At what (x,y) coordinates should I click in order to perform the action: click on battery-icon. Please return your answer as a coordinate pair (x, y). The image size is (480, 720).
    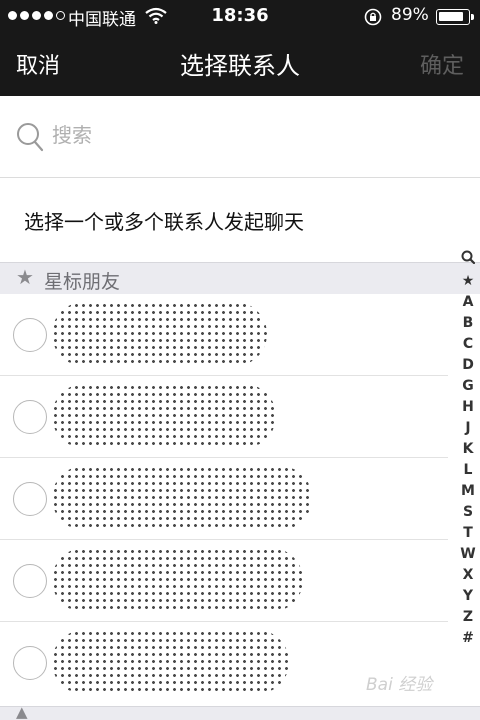
    Looking at the image, I should click on (455, 17).